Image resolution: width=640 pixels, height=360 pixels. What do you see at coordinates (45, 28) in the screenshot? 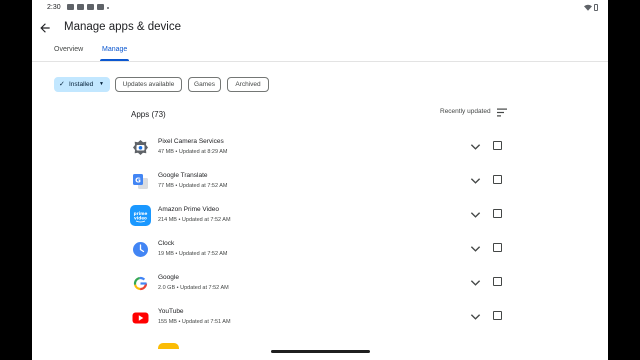
I see `back-arrow-icon` at bounding box center [45, 28].